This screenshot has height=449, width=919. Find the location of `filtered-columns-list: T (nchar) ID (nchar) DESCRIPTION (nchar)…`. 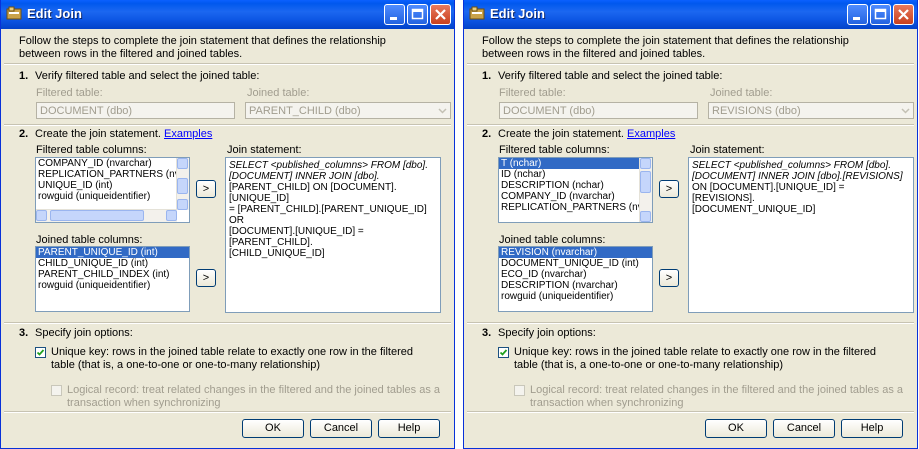

filtered-columns-list: T (nchar) ID (nchar) DESCRIPTION (nchar)… is located at coordinates (575, 190).